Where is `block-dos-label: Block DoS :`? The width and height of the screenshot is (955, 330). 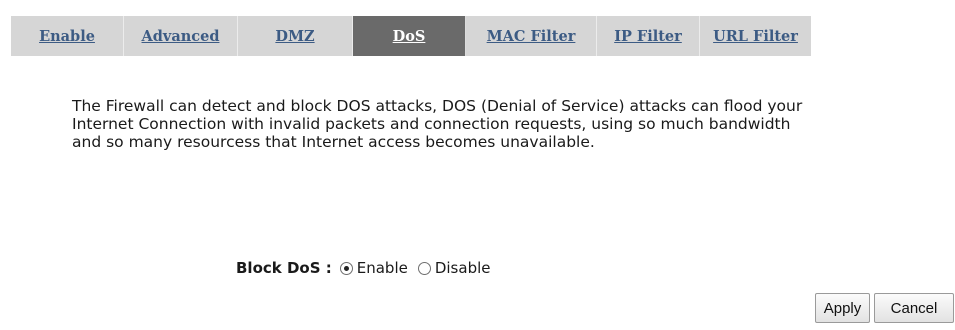
block-dos-label: Block DoS : is located at coordinates (284, 268).